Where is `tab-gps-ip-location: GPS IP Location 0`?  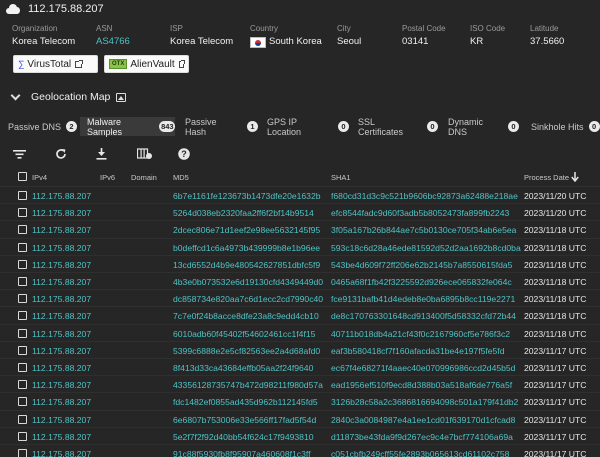 tab-gps-ip-location: GPS IP Location 0 is located at coordinates (305, 127).